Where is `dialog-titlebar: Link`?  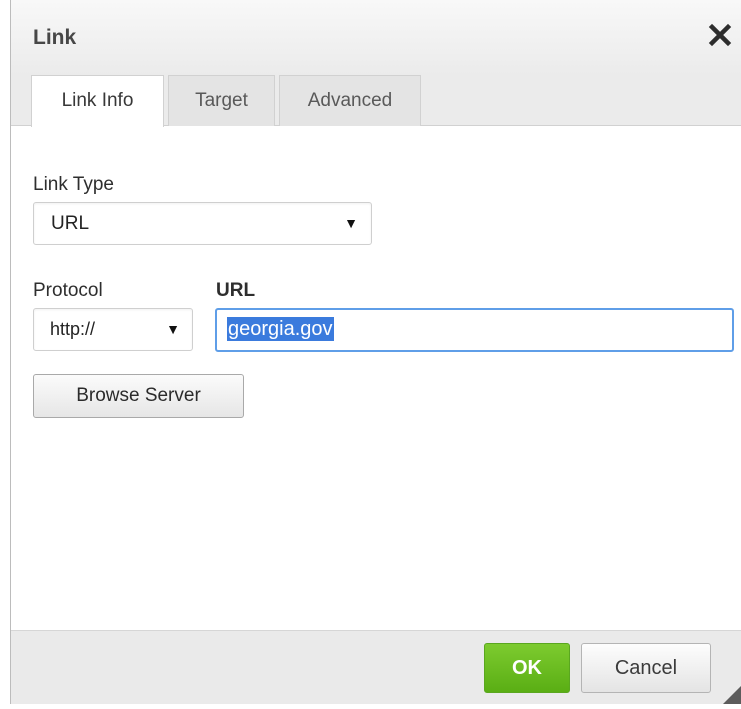 dialog-titlebar: Link is located at coordinates (376, 37).